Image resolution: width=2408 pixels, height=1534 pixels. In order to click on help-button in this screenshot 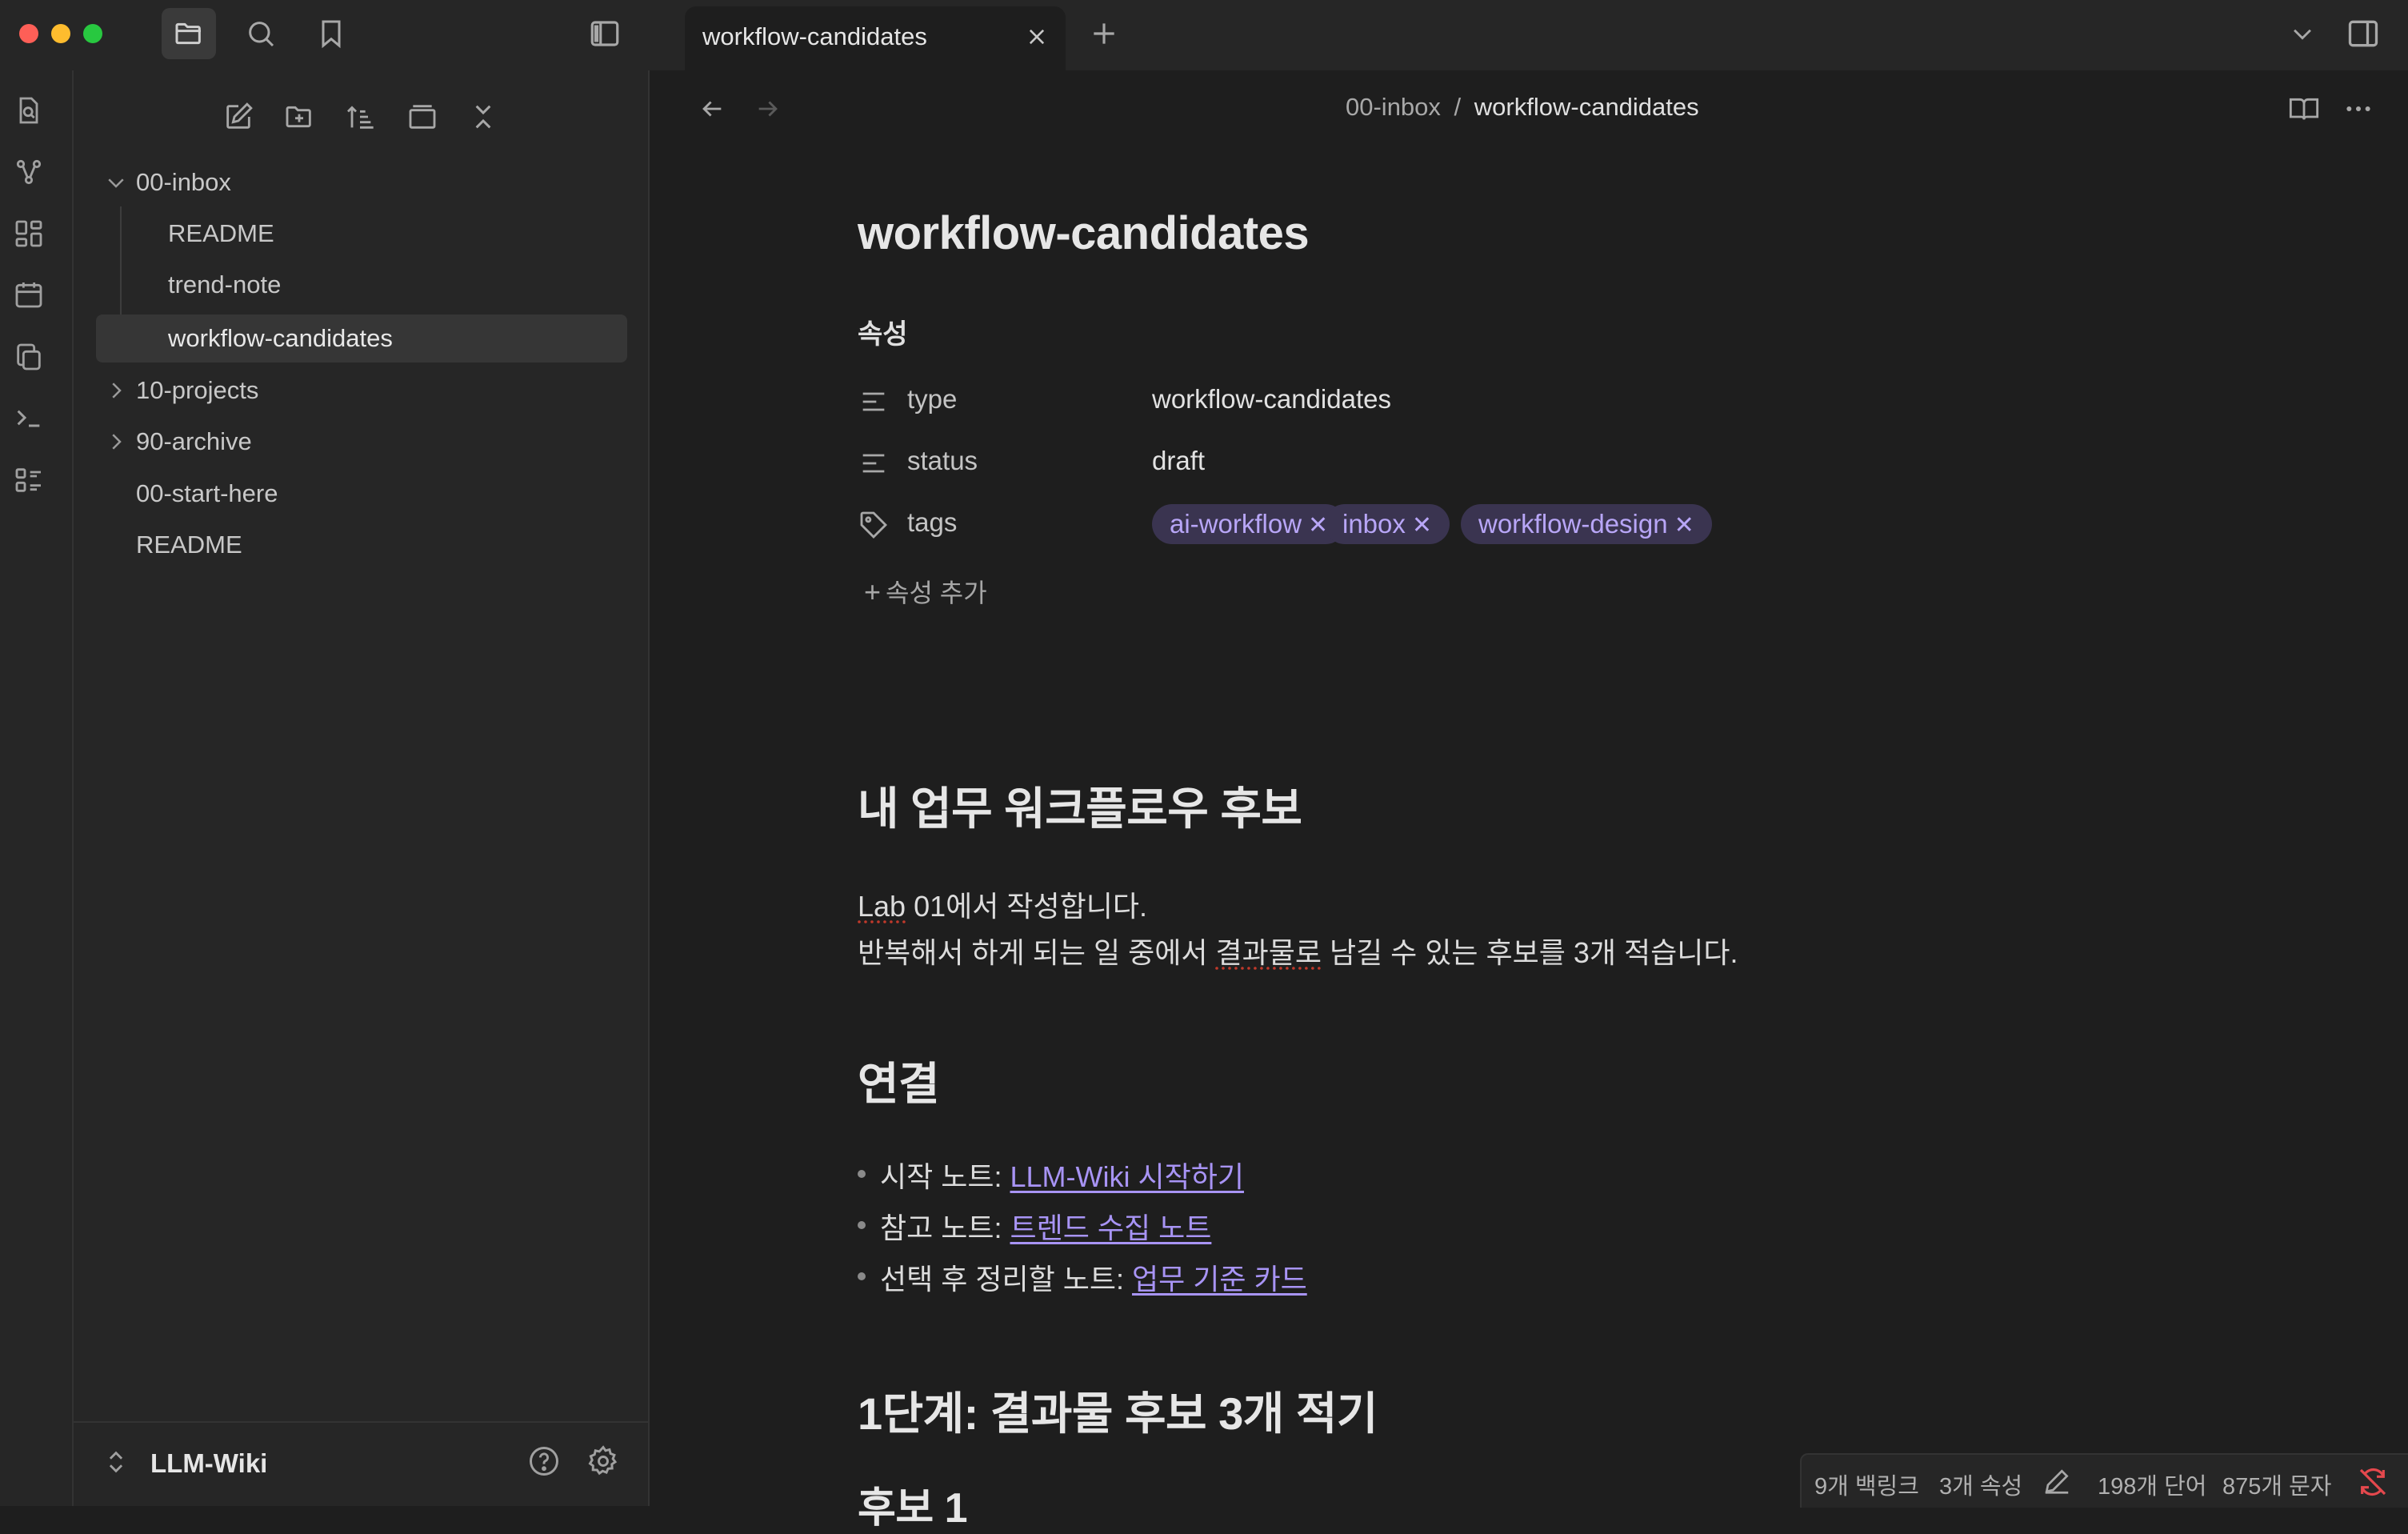, I will do `click(545, 1463)`.